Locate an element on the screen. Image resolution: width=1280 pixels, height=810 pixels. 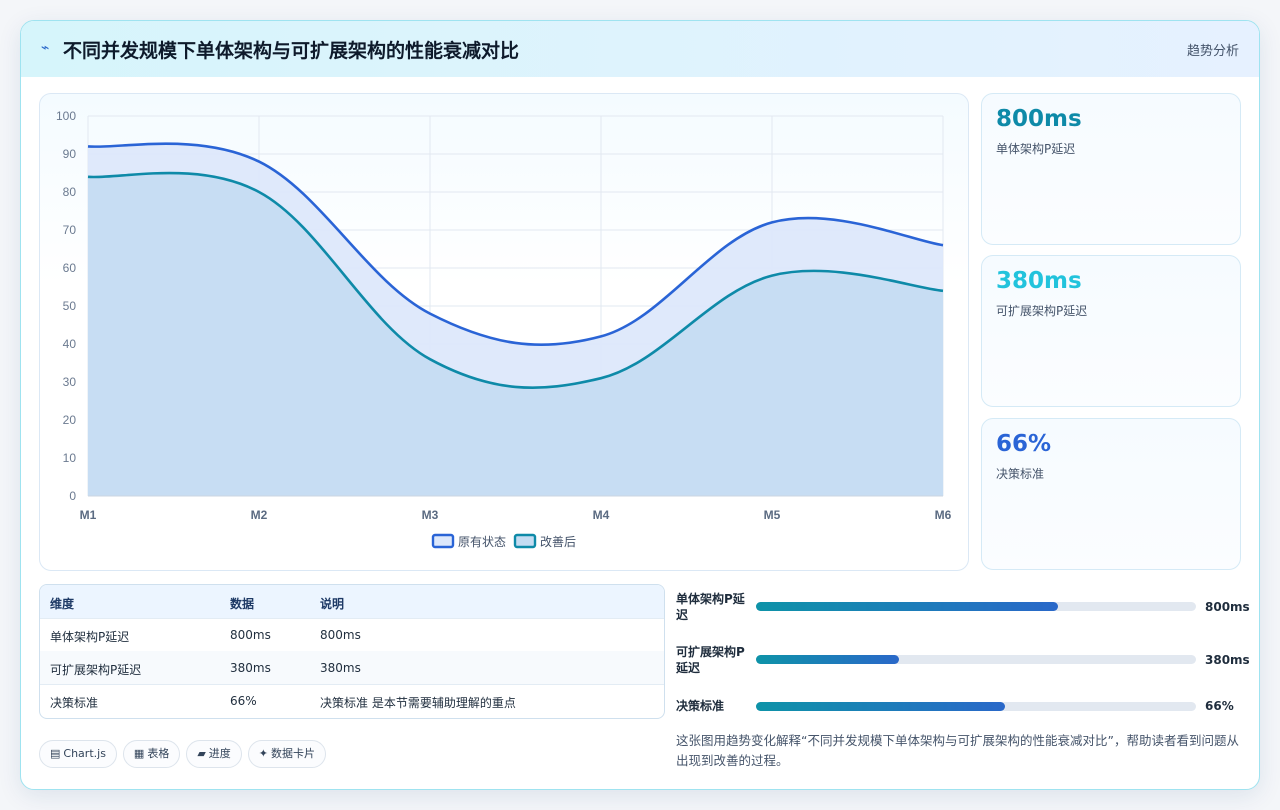
chip-label: 数据卡片 is located at coordinates (293, 753).